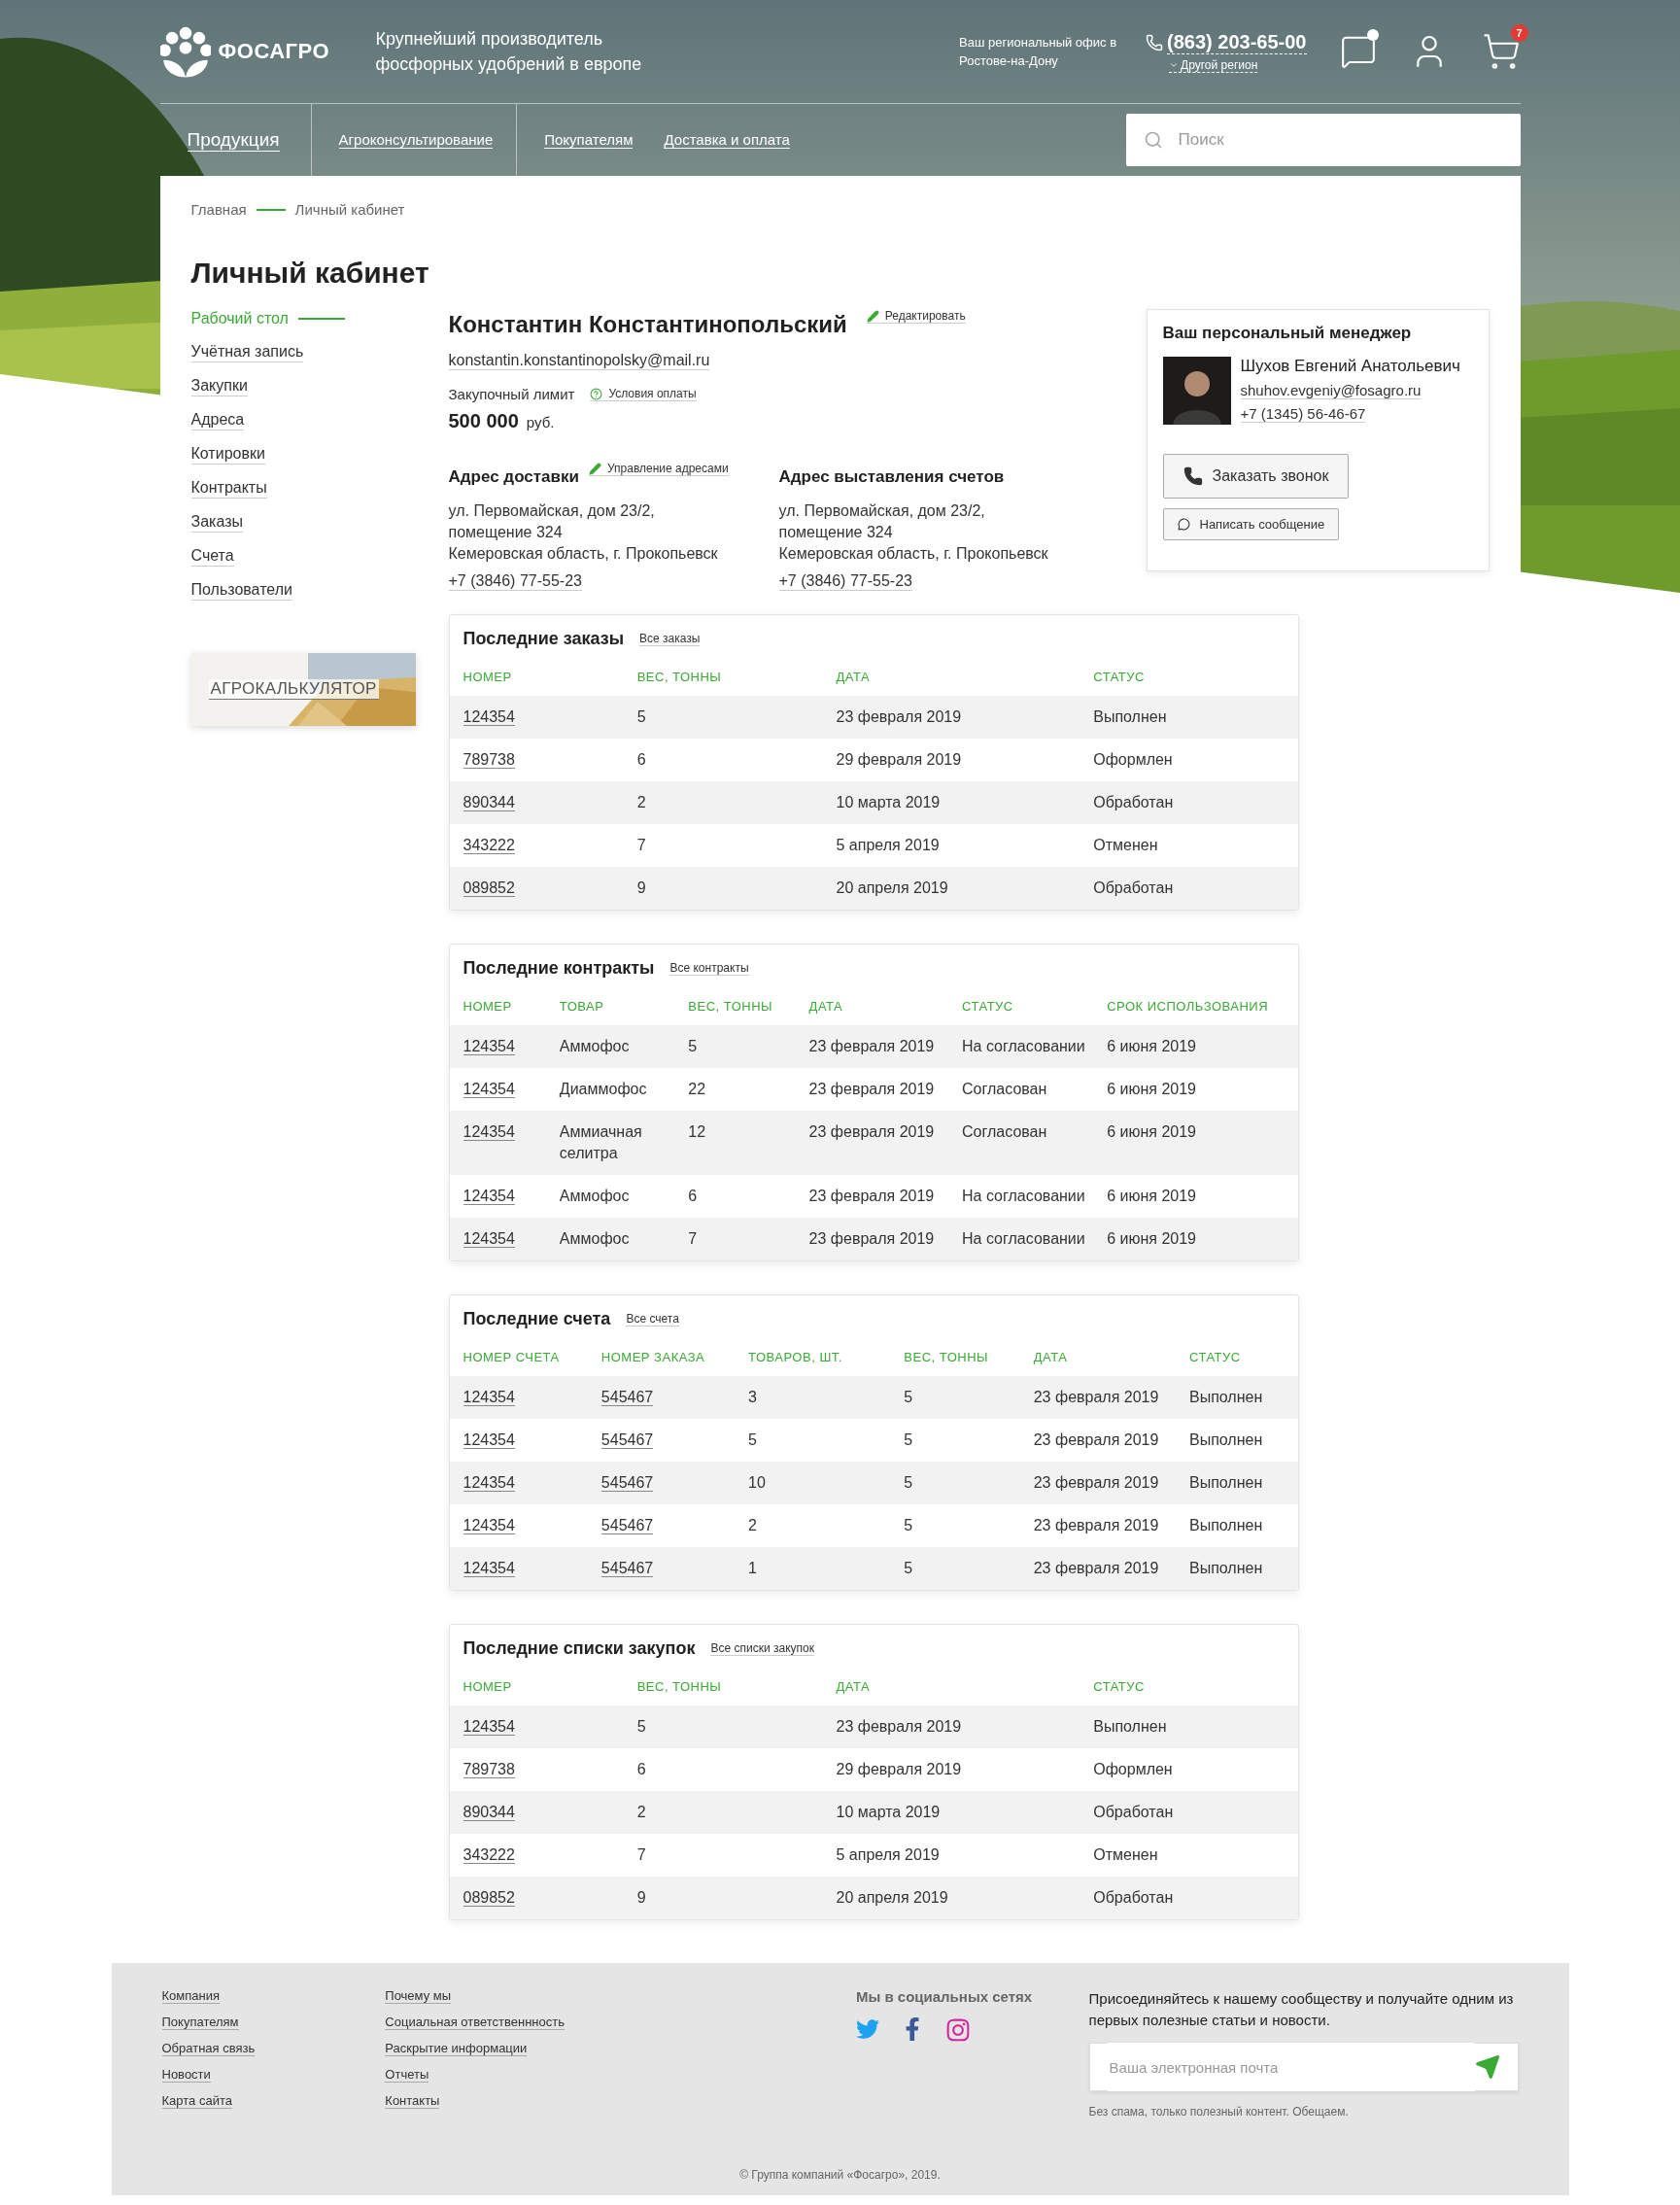 The height and width of the screenshot is (2205, 1680). Describe the element at coordinates (762, 1648) in the screenshot. I see `all-link: Все списки закупок` at that location.